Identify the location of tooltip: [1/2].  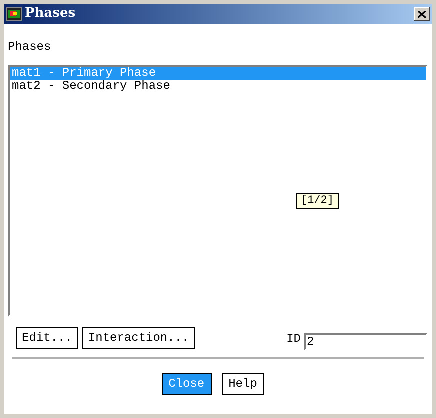
(318, 201).